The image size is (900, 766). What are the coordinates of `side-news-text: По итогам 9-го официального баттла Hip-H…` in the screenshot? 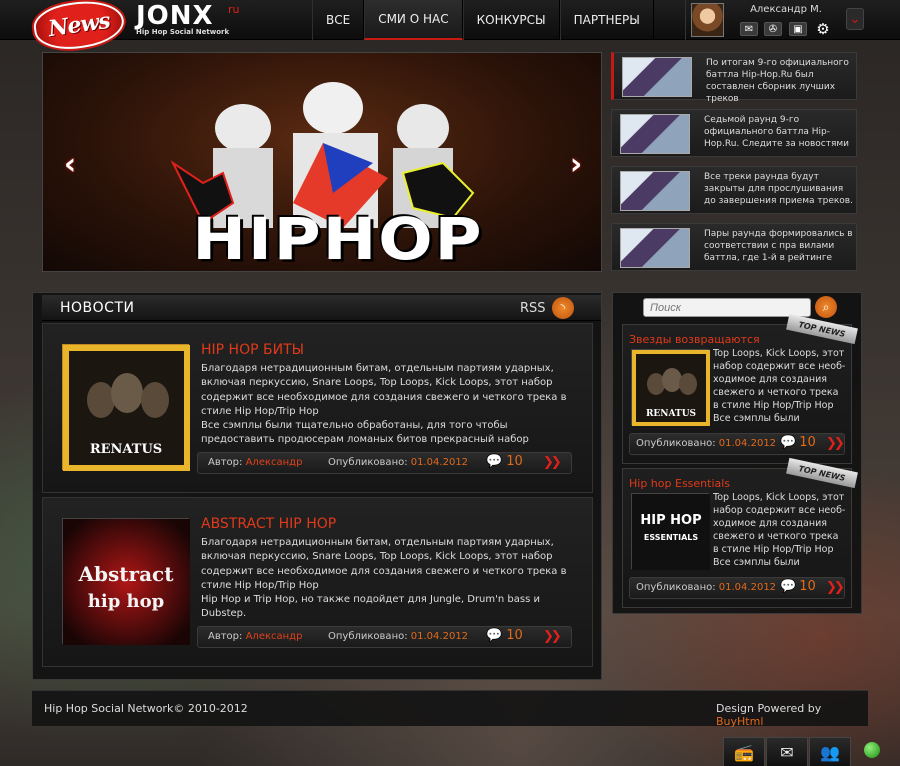 It's located at (777, 81).